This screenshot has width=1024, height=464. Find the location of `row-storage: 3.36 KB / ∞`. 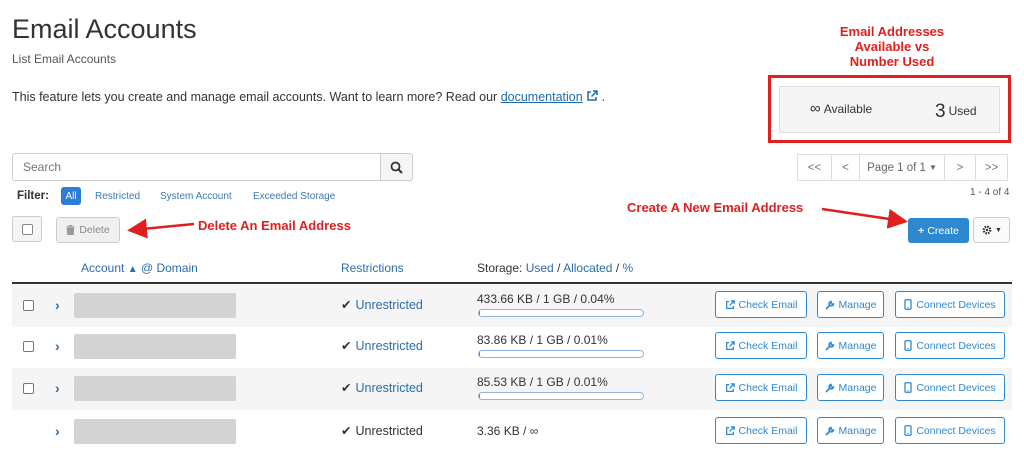

row-storage: 3.36 KB / ∞ is located at coordinates (508, 431).